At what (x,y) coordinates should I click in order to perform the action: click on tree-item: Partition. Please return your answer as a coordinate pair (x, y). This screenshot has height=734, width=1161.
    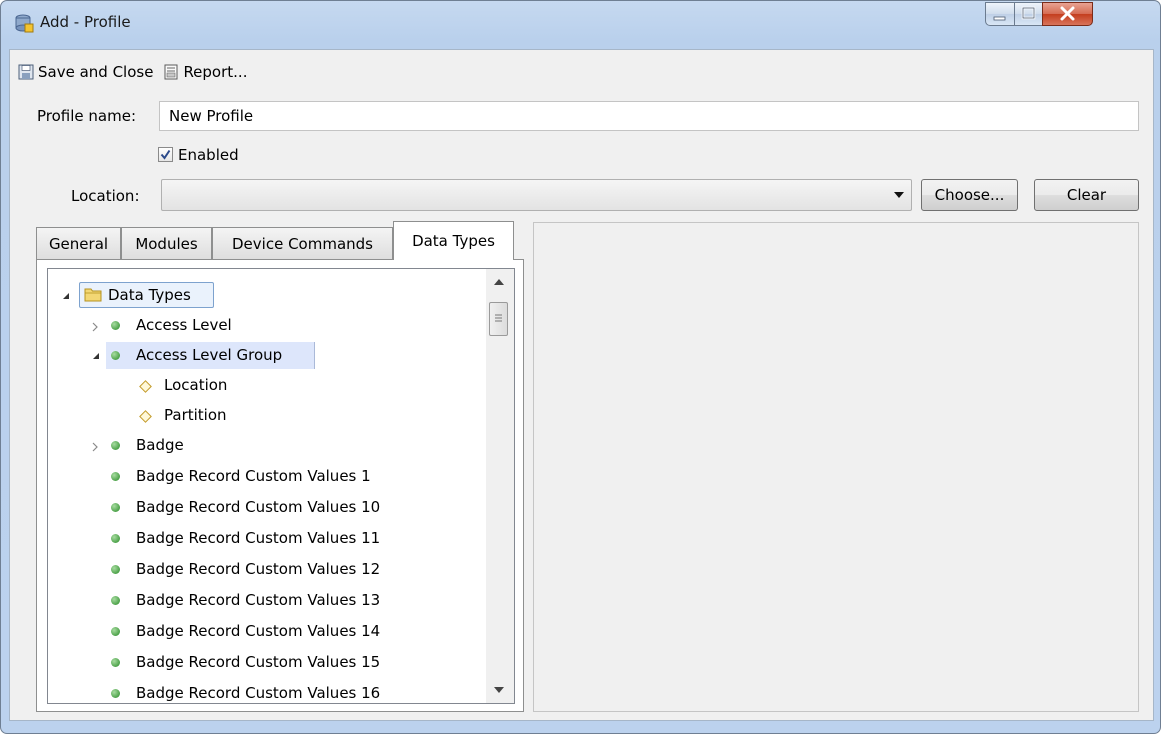
    Looking at the image, I should click on (266, 416).